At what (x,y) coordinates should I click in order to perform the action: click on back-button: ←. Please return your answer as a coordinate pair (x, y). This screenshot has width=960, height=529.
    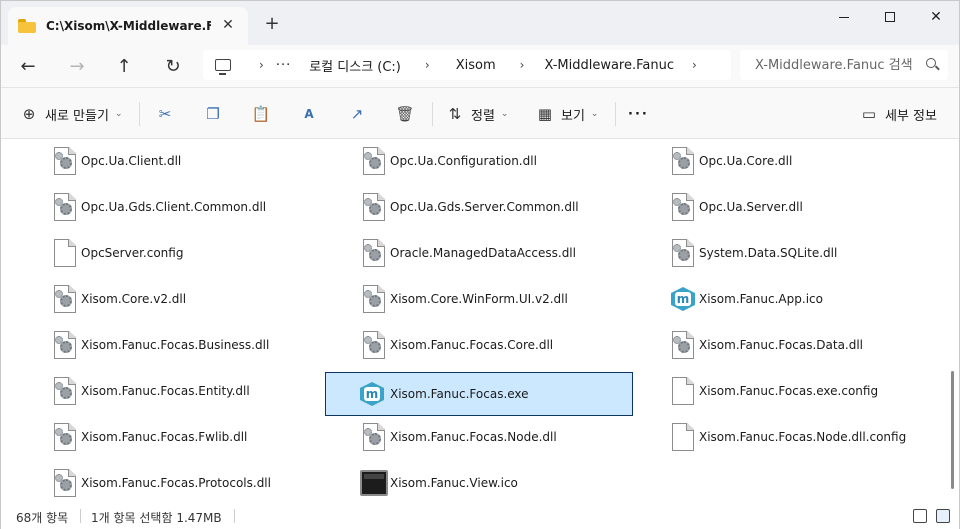
    Looking at the image, I should click on (28, 66).